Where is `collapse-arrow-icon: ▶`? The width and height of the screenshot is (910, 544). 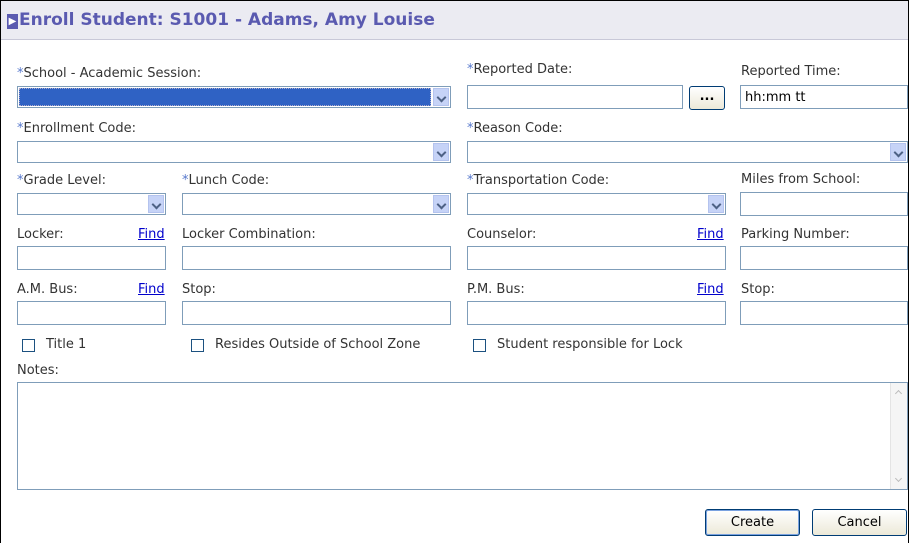
collapse-arrow-icon: ▶ is located at coordinates (12, 21).